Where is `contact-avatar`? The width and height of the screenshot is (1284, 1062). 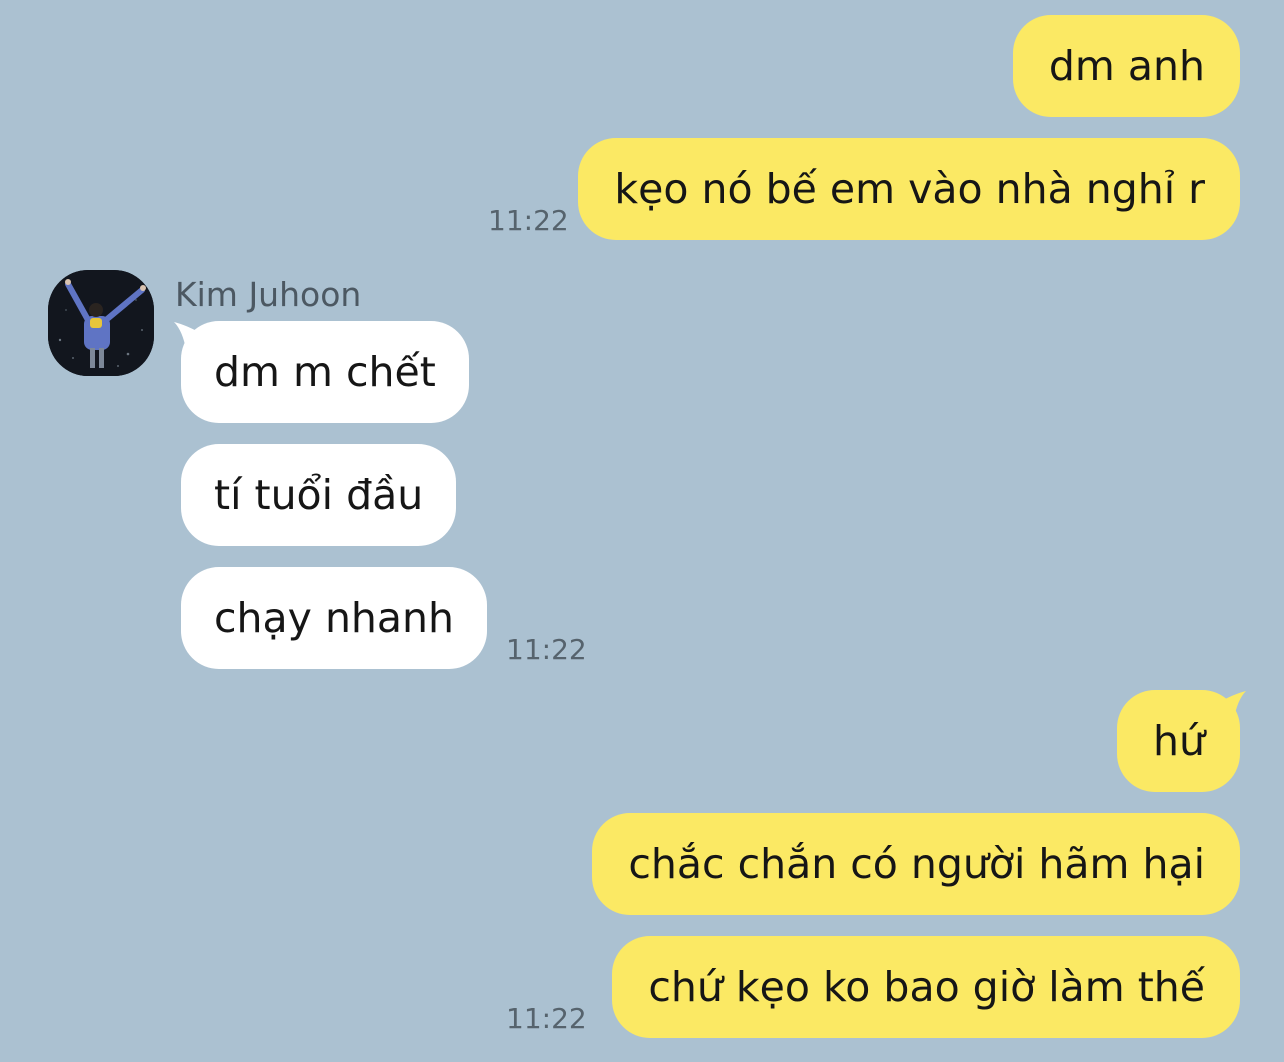
contact-avatar is located at coordinates (101, 323).